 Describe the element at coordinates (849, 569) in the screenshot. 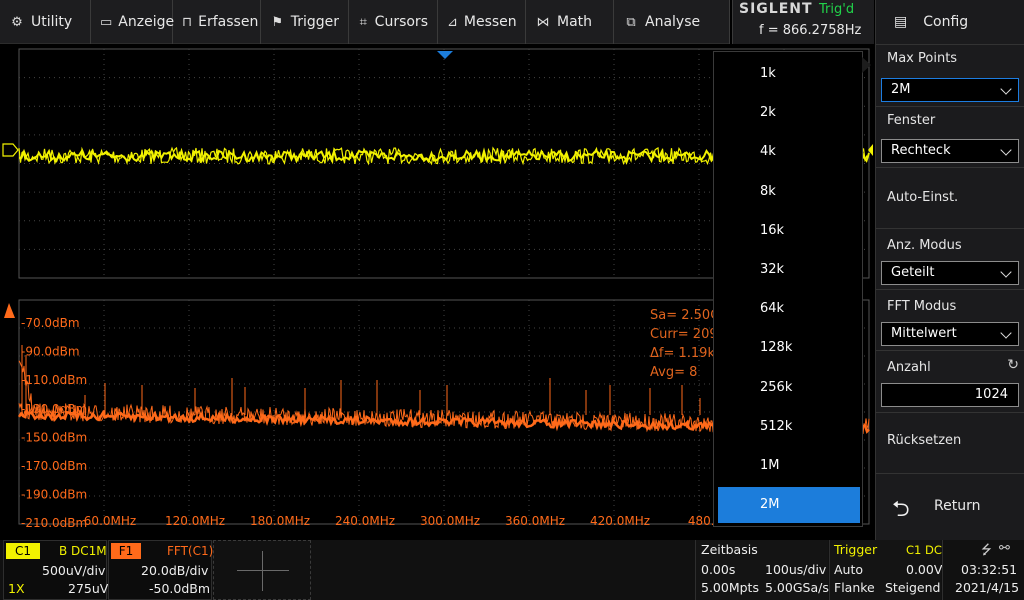

I see `trigger-mode: Auto` at that location.